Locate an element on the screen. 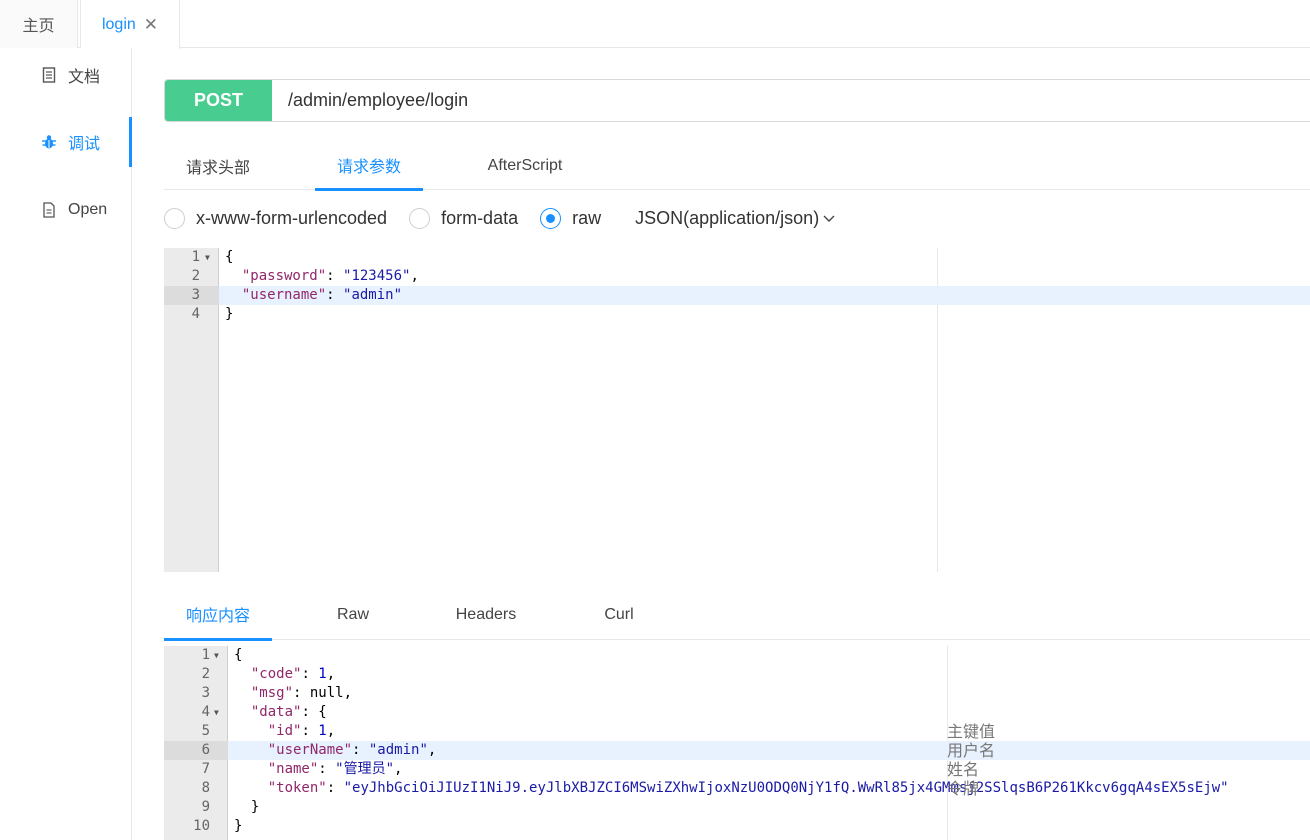  file-icon is located at coordinates (49, 210).